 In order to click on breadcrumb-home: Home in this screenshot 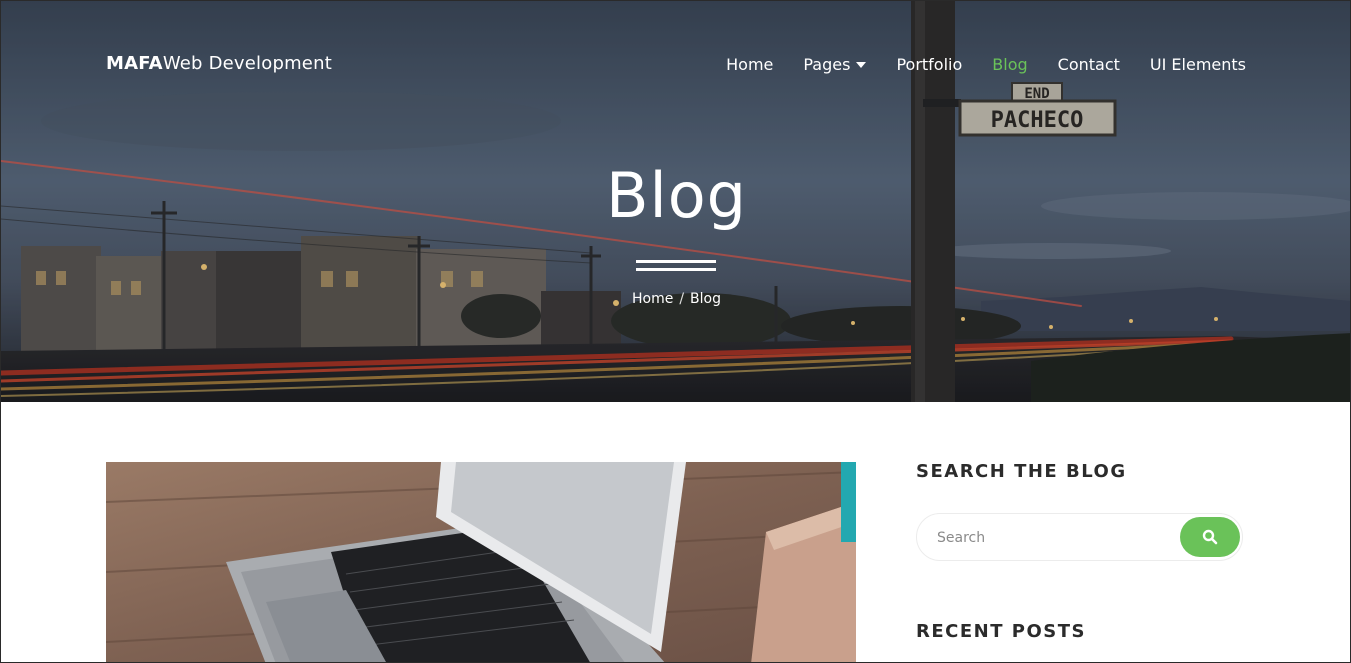, I will do `click(652, 299)`.